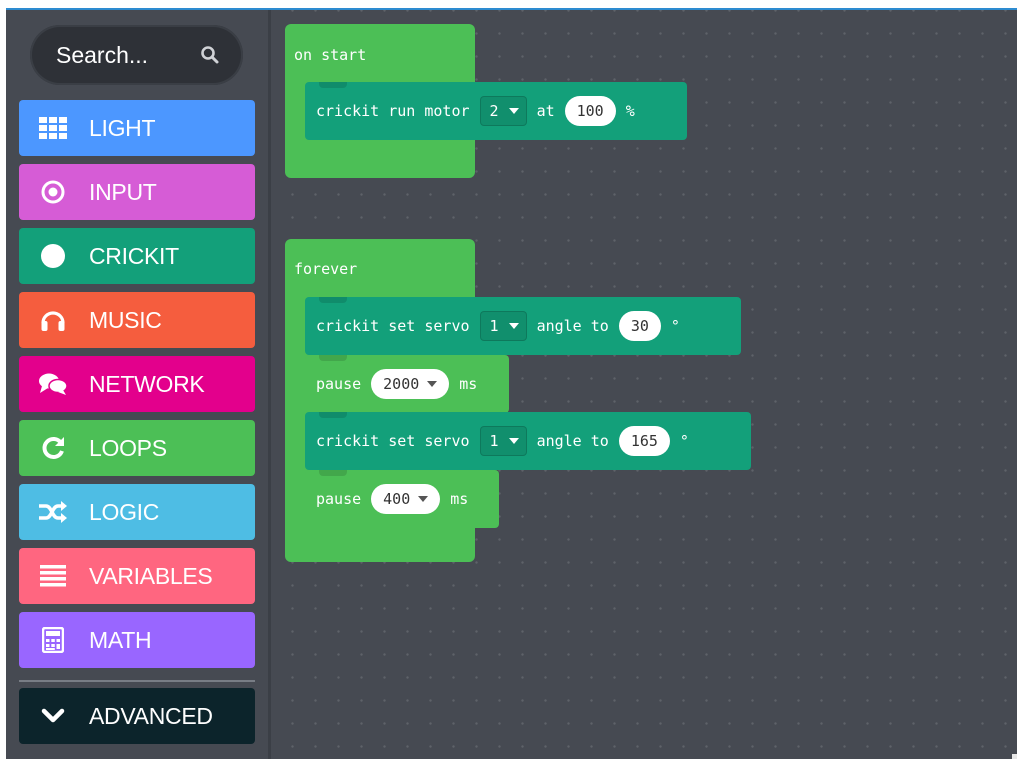 The width and height of the screenshot is (1017, 759). I want to click on category-loops: LOOPS, so click(137, 448).